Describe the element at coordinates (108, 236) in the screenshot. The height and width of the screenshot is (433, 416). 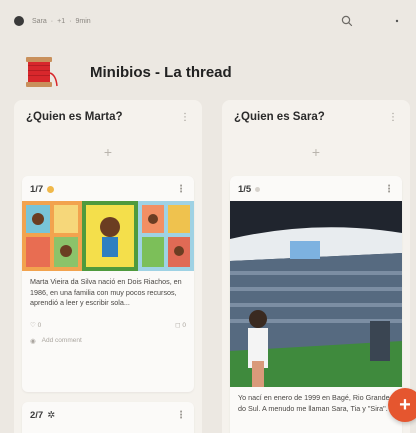
I see `card-illustration-image` at that location.